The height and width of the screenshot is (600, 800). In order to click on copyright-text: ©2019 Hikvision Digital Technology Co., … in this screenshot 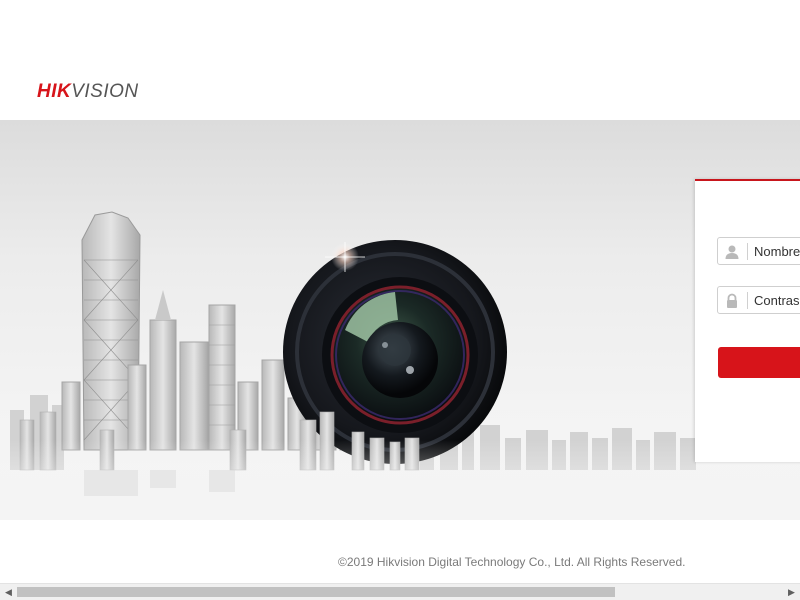, I will do `click(512, 562)`.